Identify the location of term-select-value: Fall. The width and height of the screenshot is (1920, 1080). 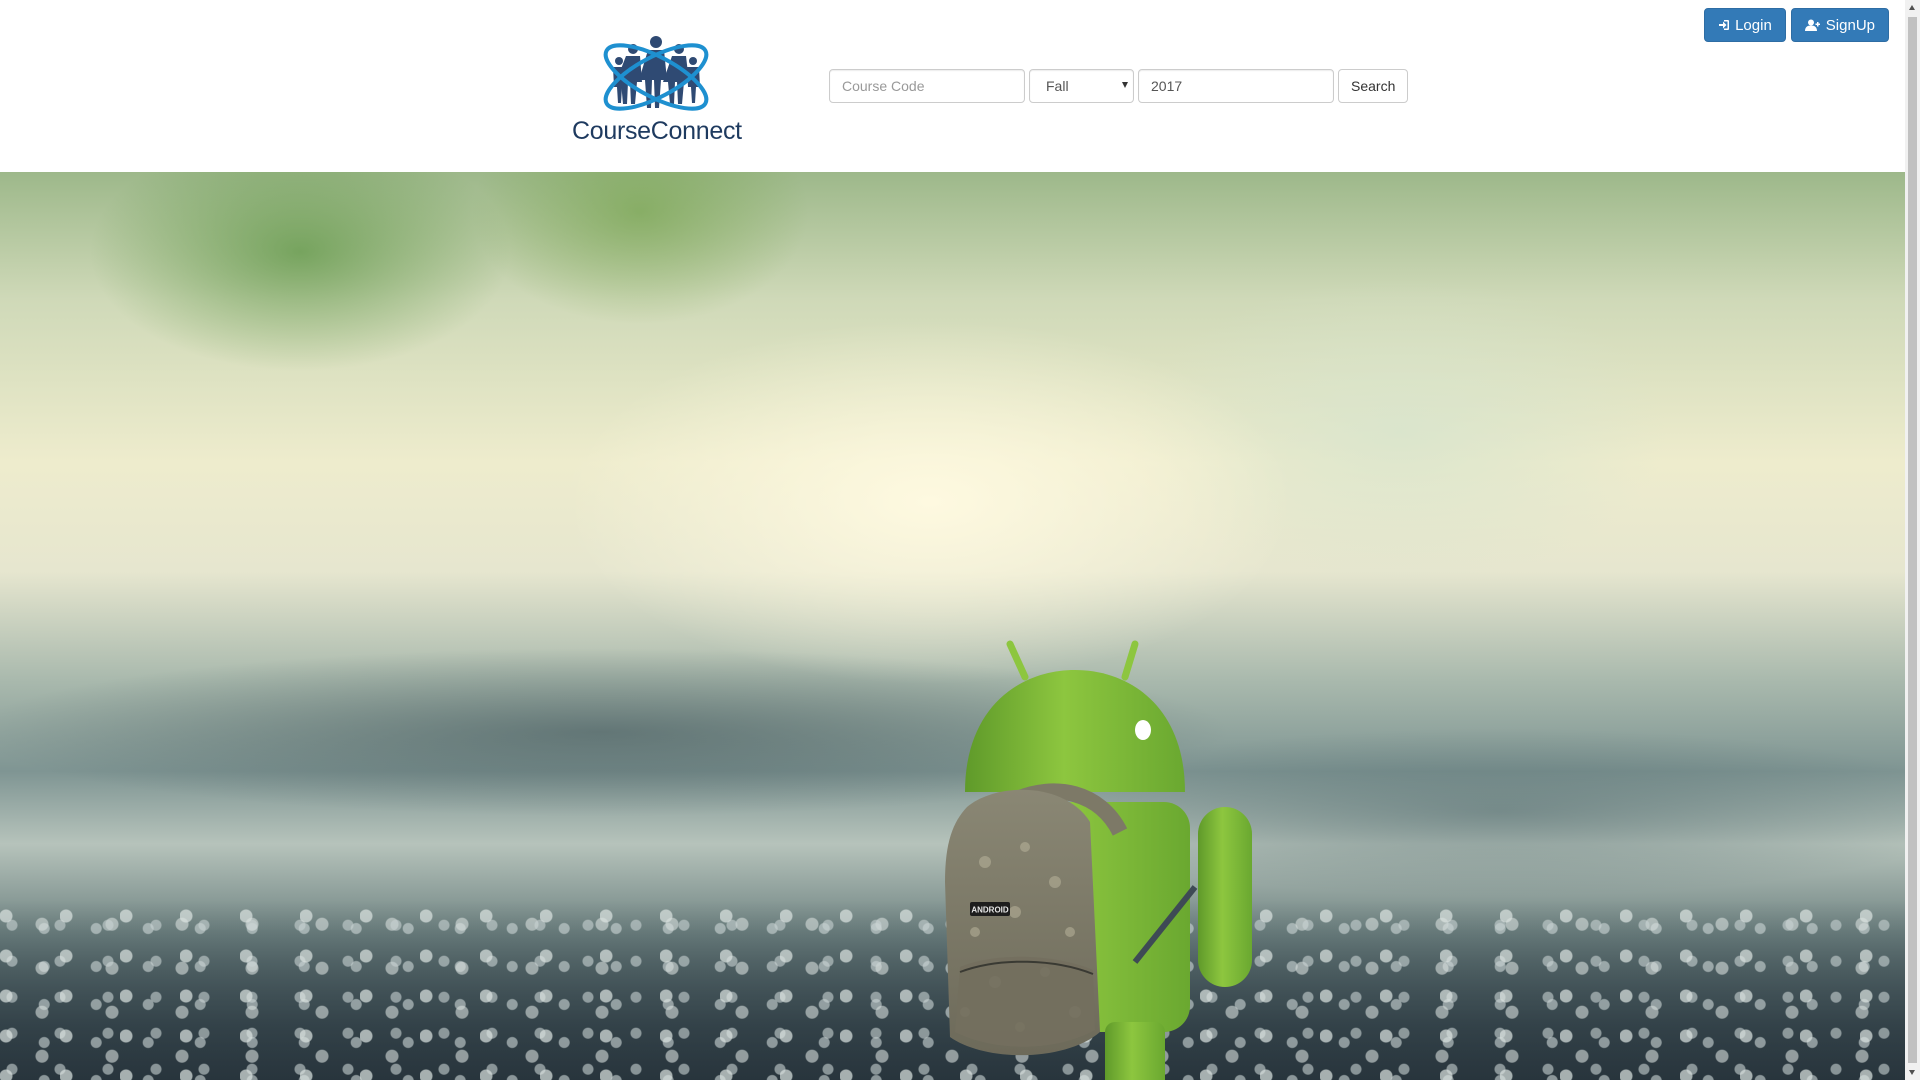
(1057, 86).